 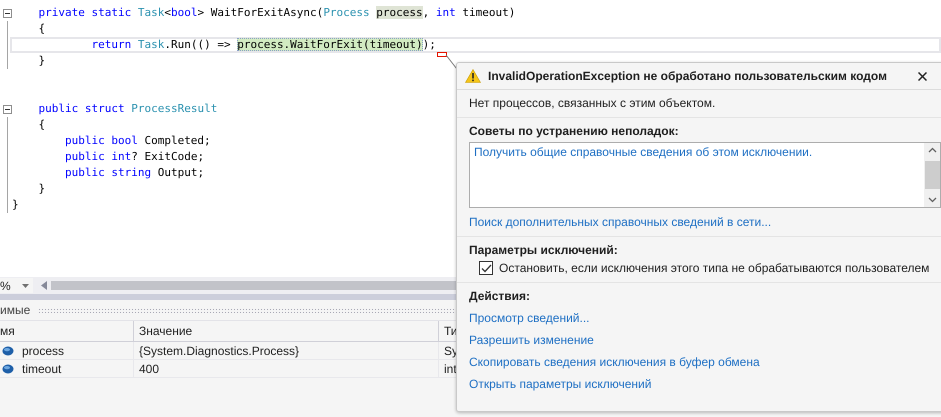 I want to click on exception-title: InvalidOperationException не обработано пользовательским кодом, so click(x=688, y=76).